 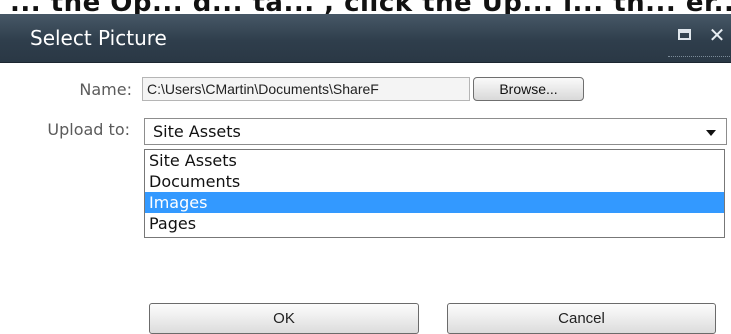 I want to click on upload-to-label: Upload to:, so click(x=88, y=129).